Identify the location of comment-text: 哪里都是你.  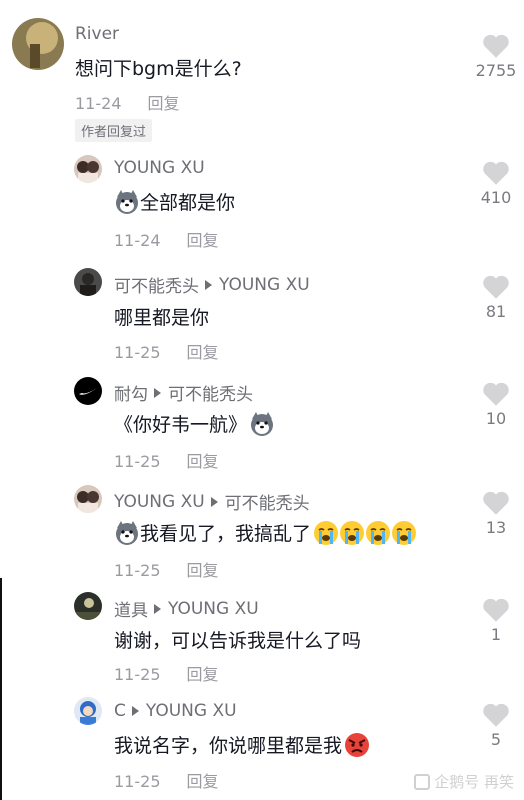
(162, 318).